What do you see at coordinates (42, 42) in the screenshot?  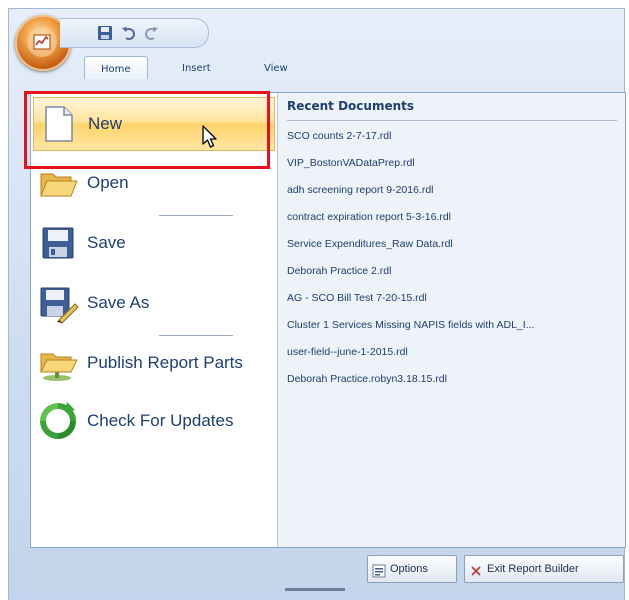 I see `report-builder-logo-icon` at bounding box center [42, 42].